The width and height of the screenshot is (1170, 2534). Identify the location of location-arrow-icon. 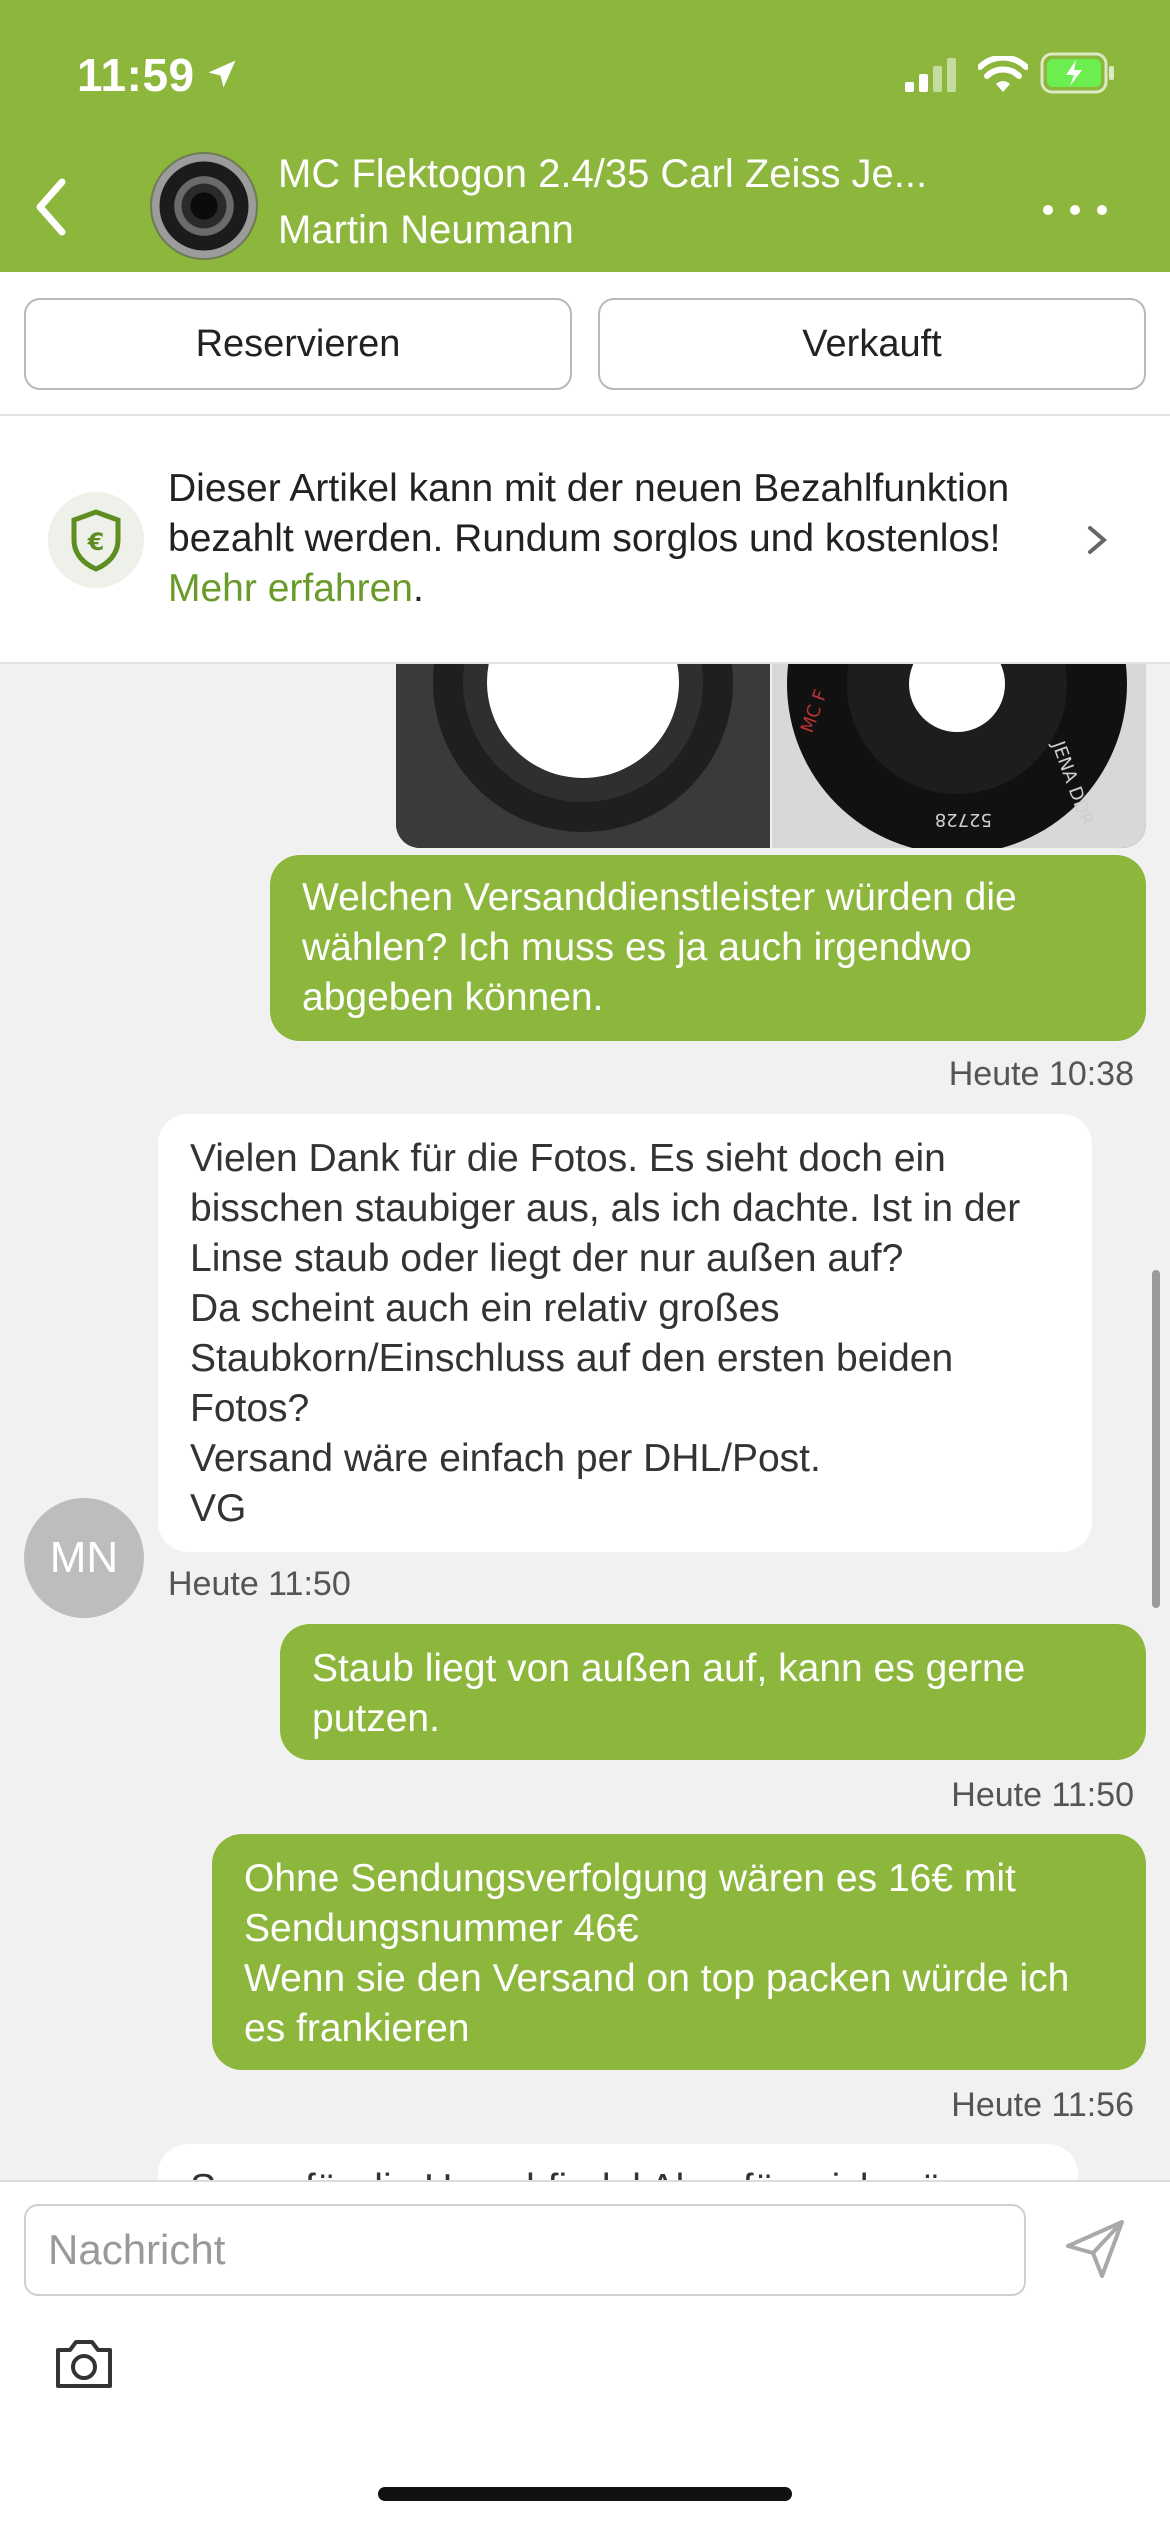
(222, 74).